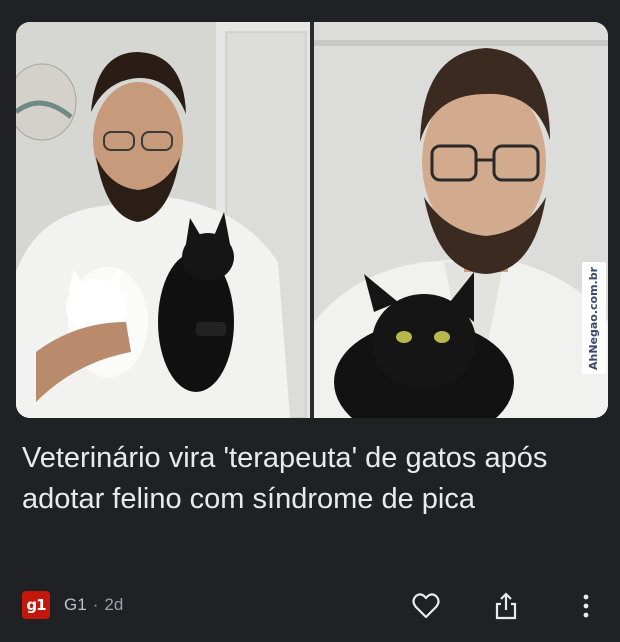  I want to click on watermark-text: AhNegao.com.br, so click(594, 318).